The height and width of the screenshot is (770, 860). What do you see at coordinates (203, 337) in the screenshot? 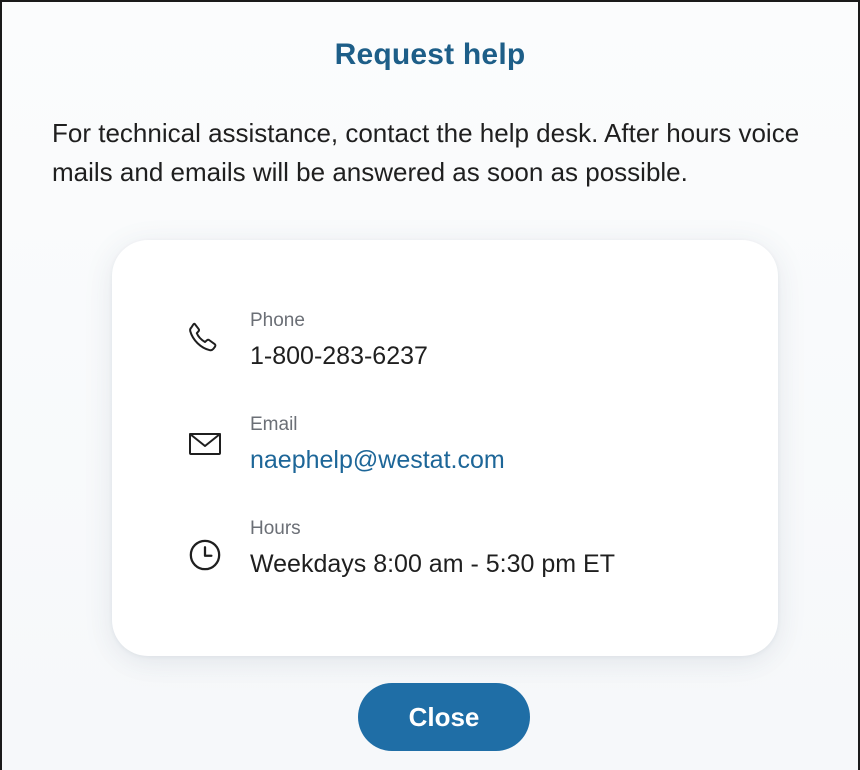
I see `phone-icon` at bounding box center [203, 337].